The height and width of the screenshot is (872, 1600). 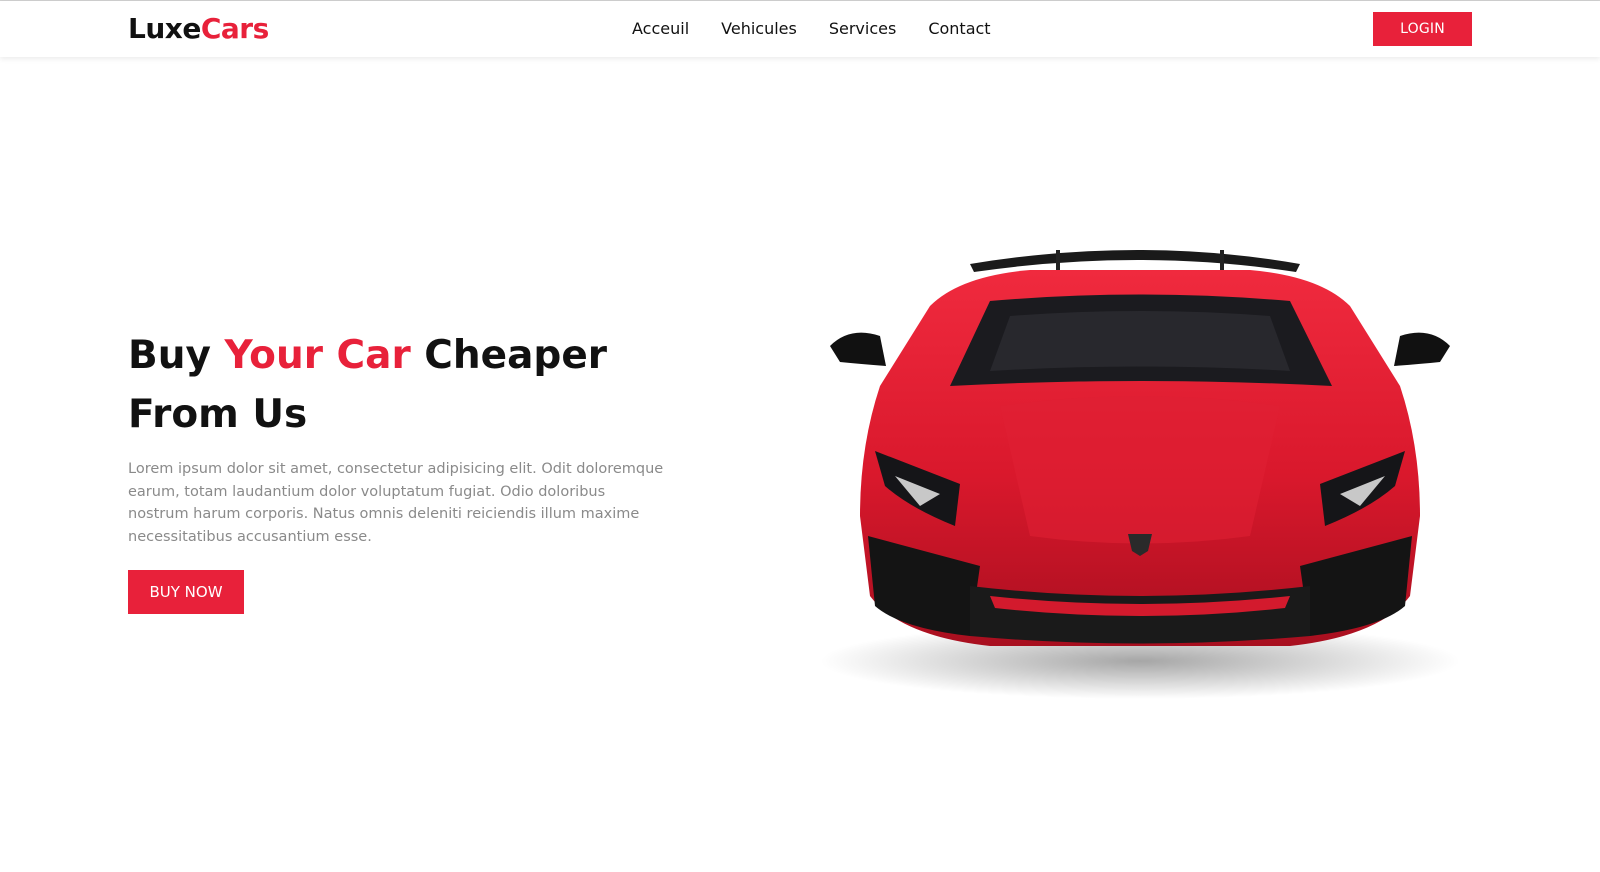 I want to click on main-nav: Acceuil Vehicules Services Contact, so click(x=811, y=29).